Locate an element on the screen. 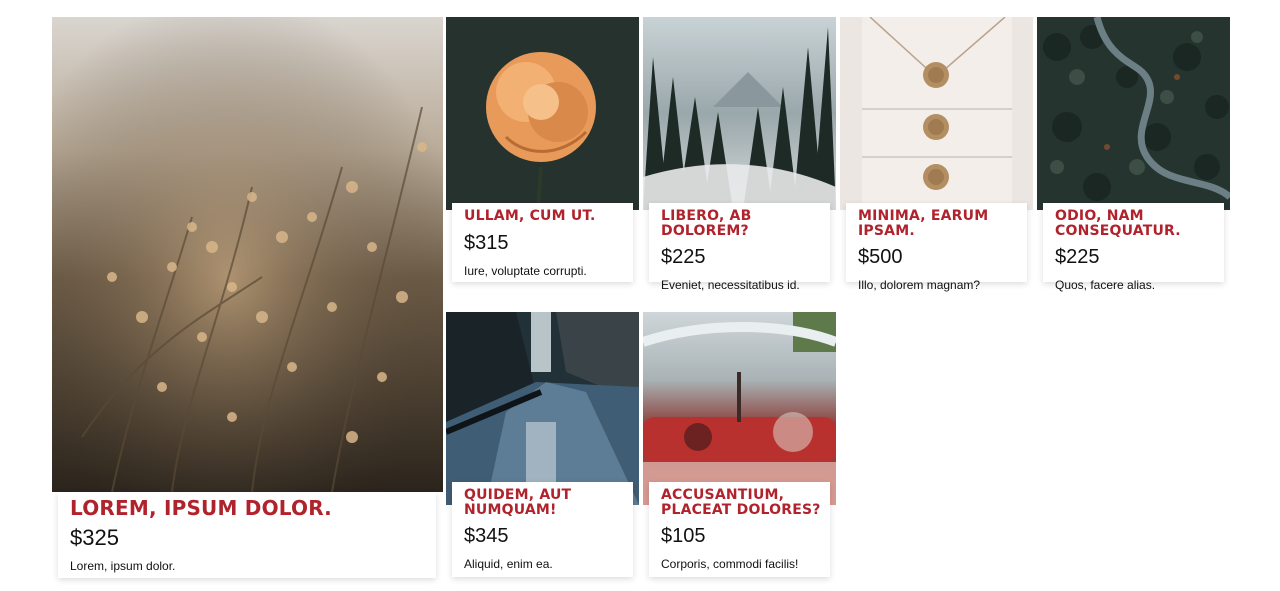 The image size is (1280, 591). snowy-forest-photo is located at coordinates (739, 113).